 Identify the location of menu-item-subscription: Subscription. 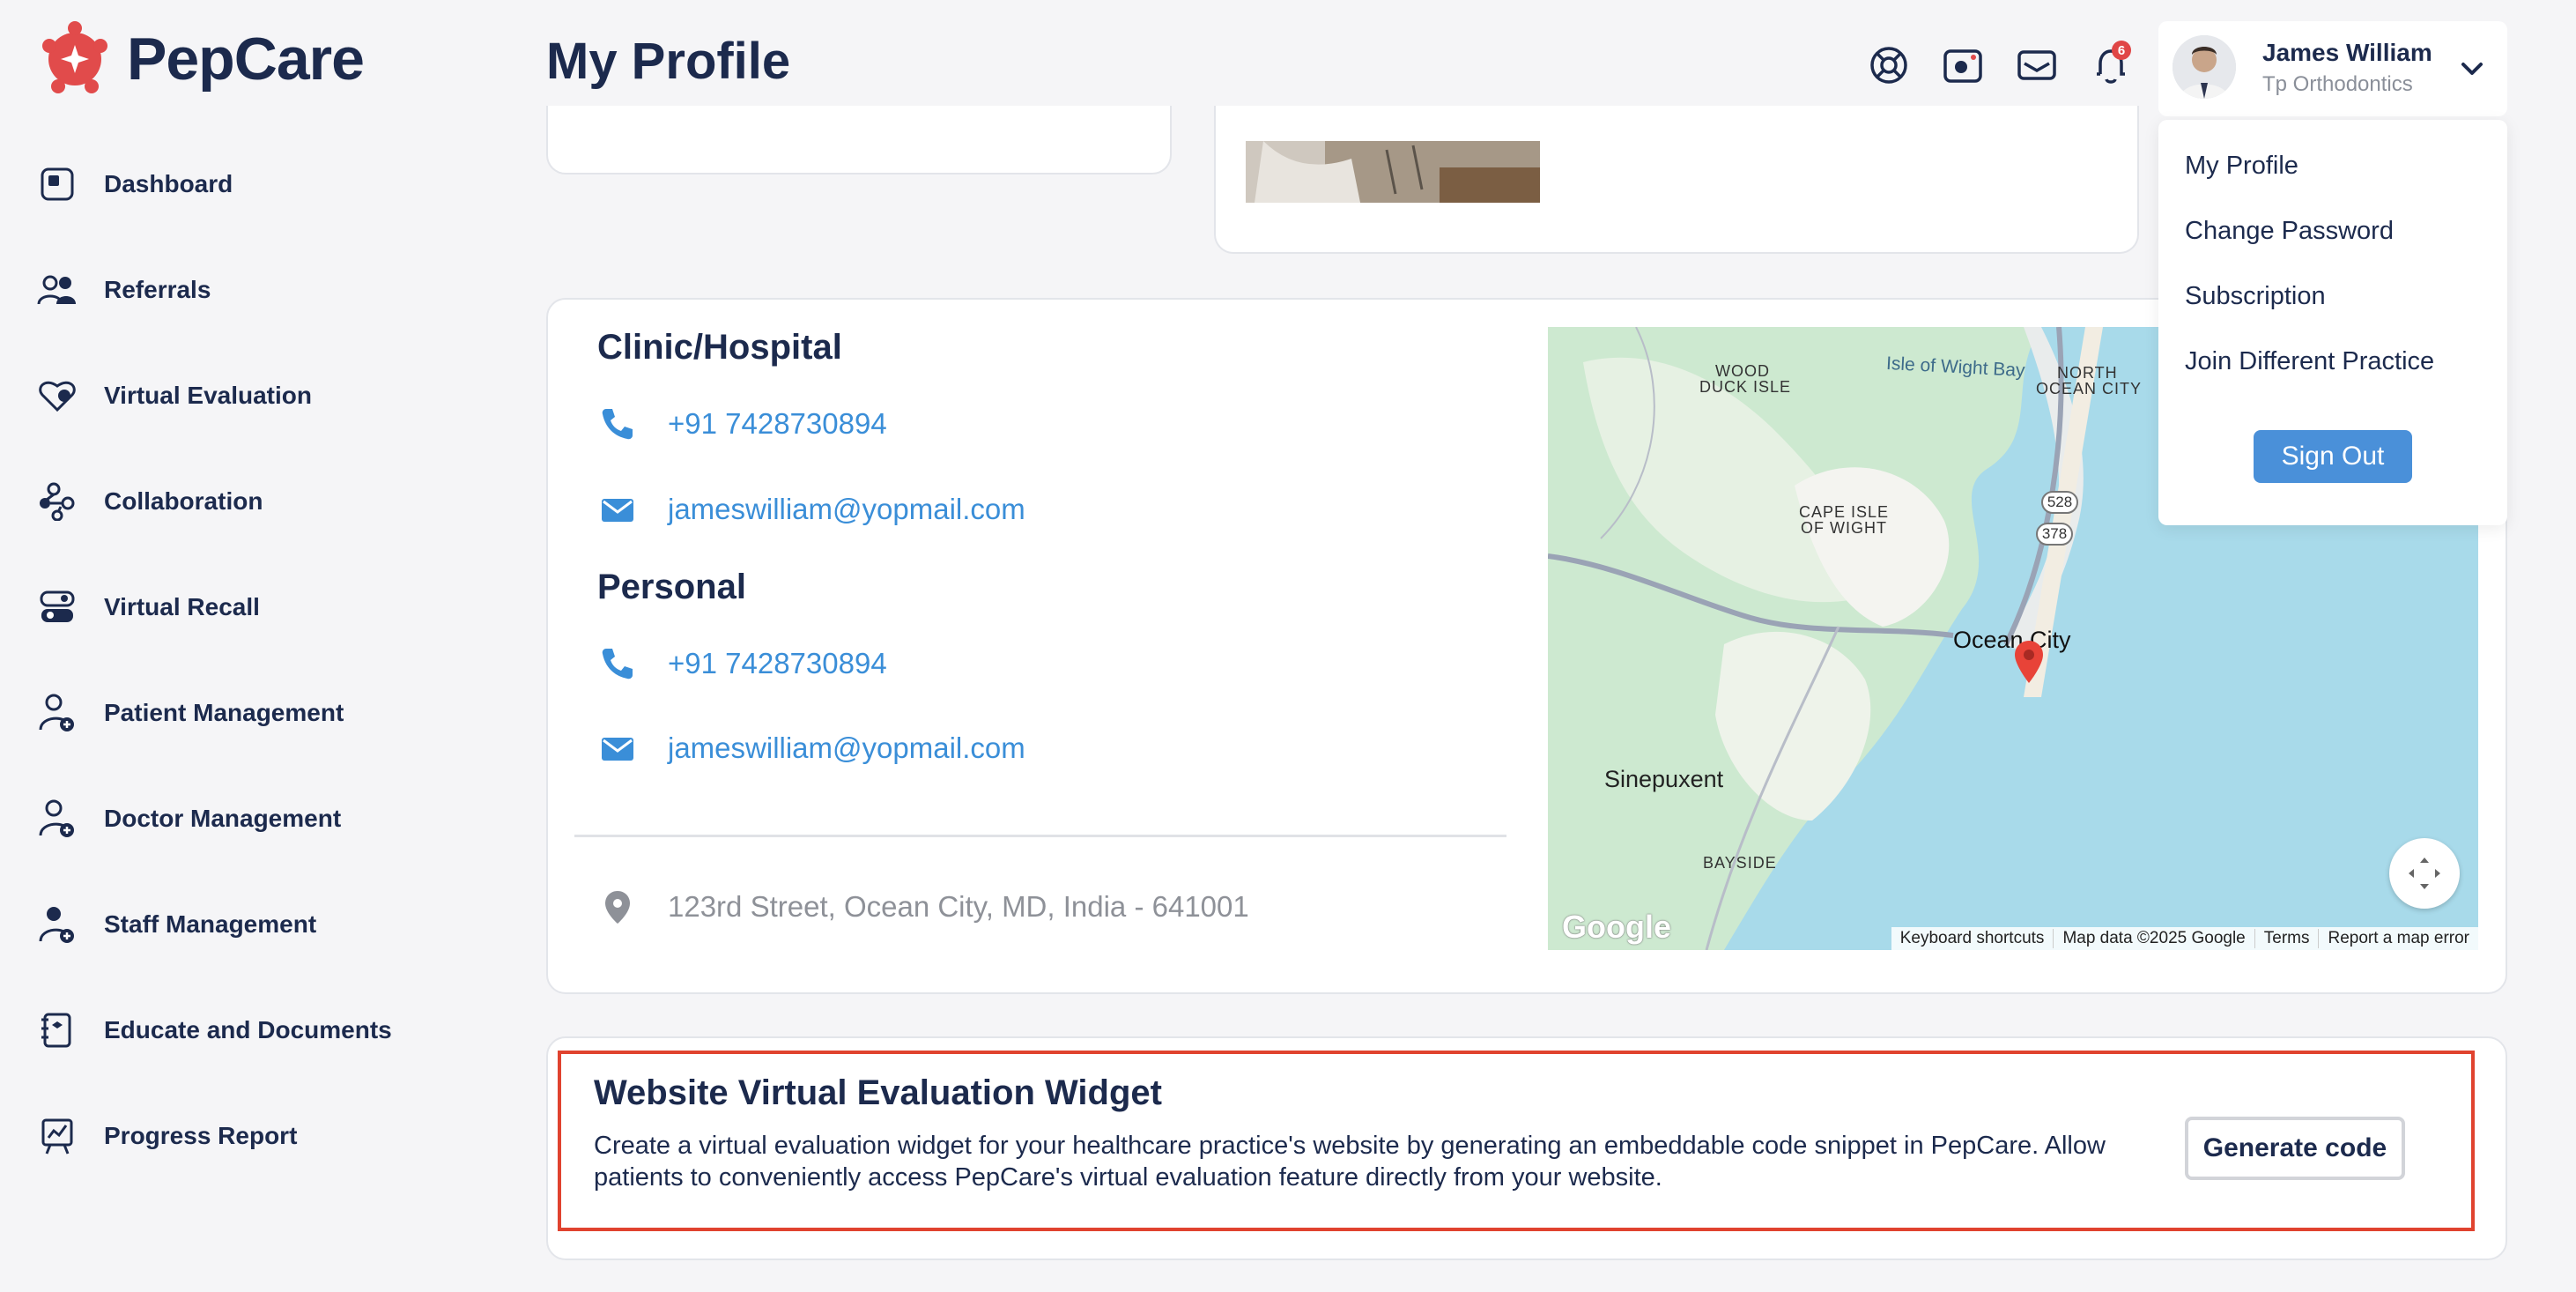
(2255, 296).